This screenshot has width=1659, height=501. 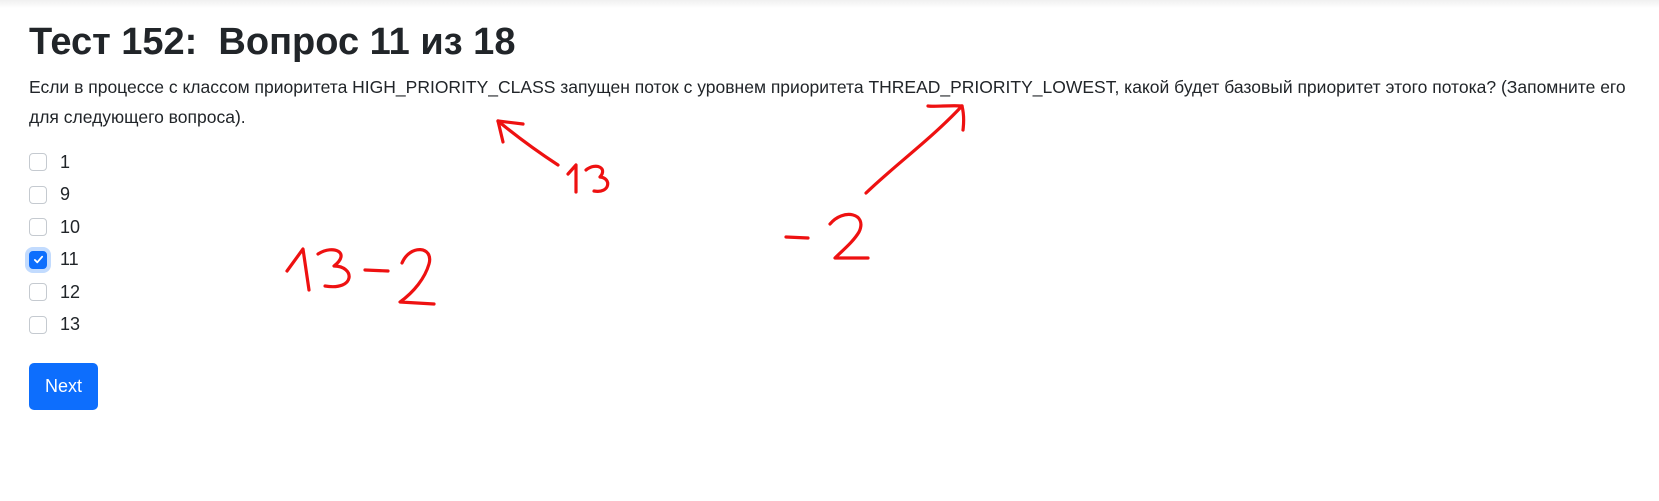 What do you see at coordinates (272, 42) in the screenshot?
I see `page-title: Тест 152: Вопрос 11 из 18` at bounding box center [272, 42].